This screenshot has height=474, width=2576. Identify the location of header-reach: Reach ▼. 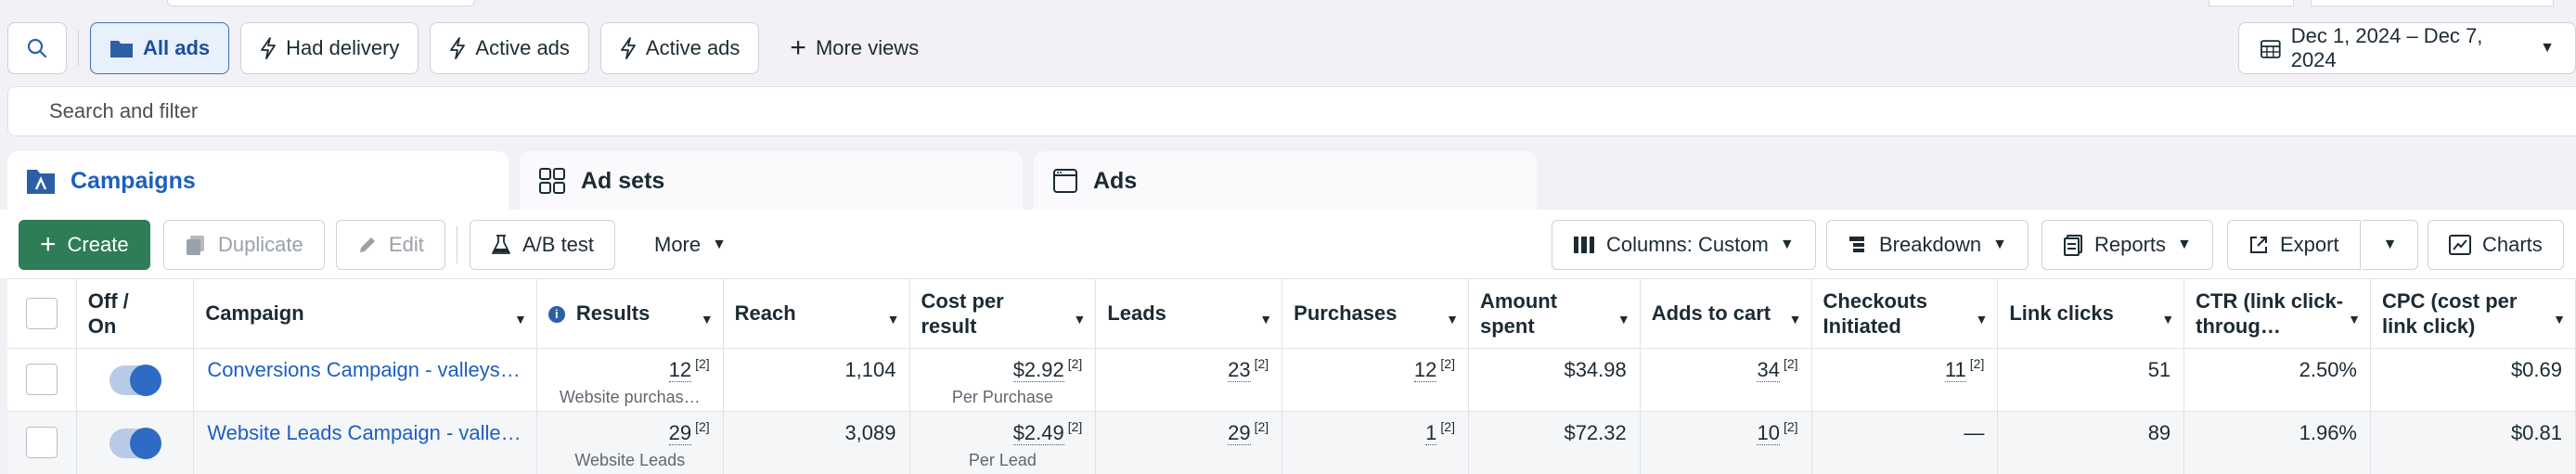
(816, 314).